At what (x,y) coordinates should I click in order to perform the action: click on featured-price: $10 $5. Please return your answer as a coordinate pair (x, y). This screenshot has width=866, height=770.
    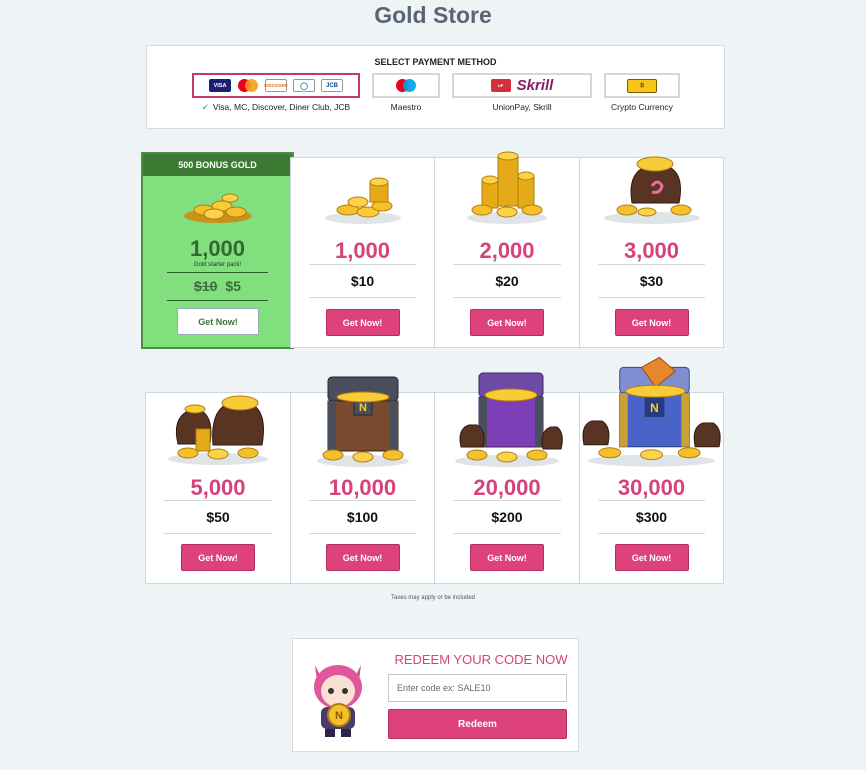
    Looking at the image, I should click on (217, 286).